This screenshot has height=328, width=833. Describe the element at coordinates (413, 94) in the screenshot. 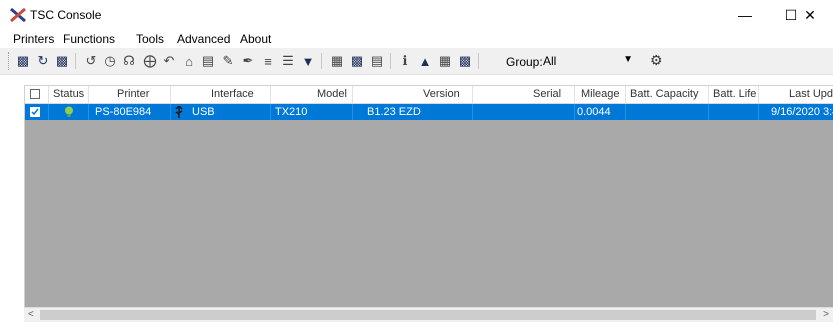

I see `column-version: Version` at that location.